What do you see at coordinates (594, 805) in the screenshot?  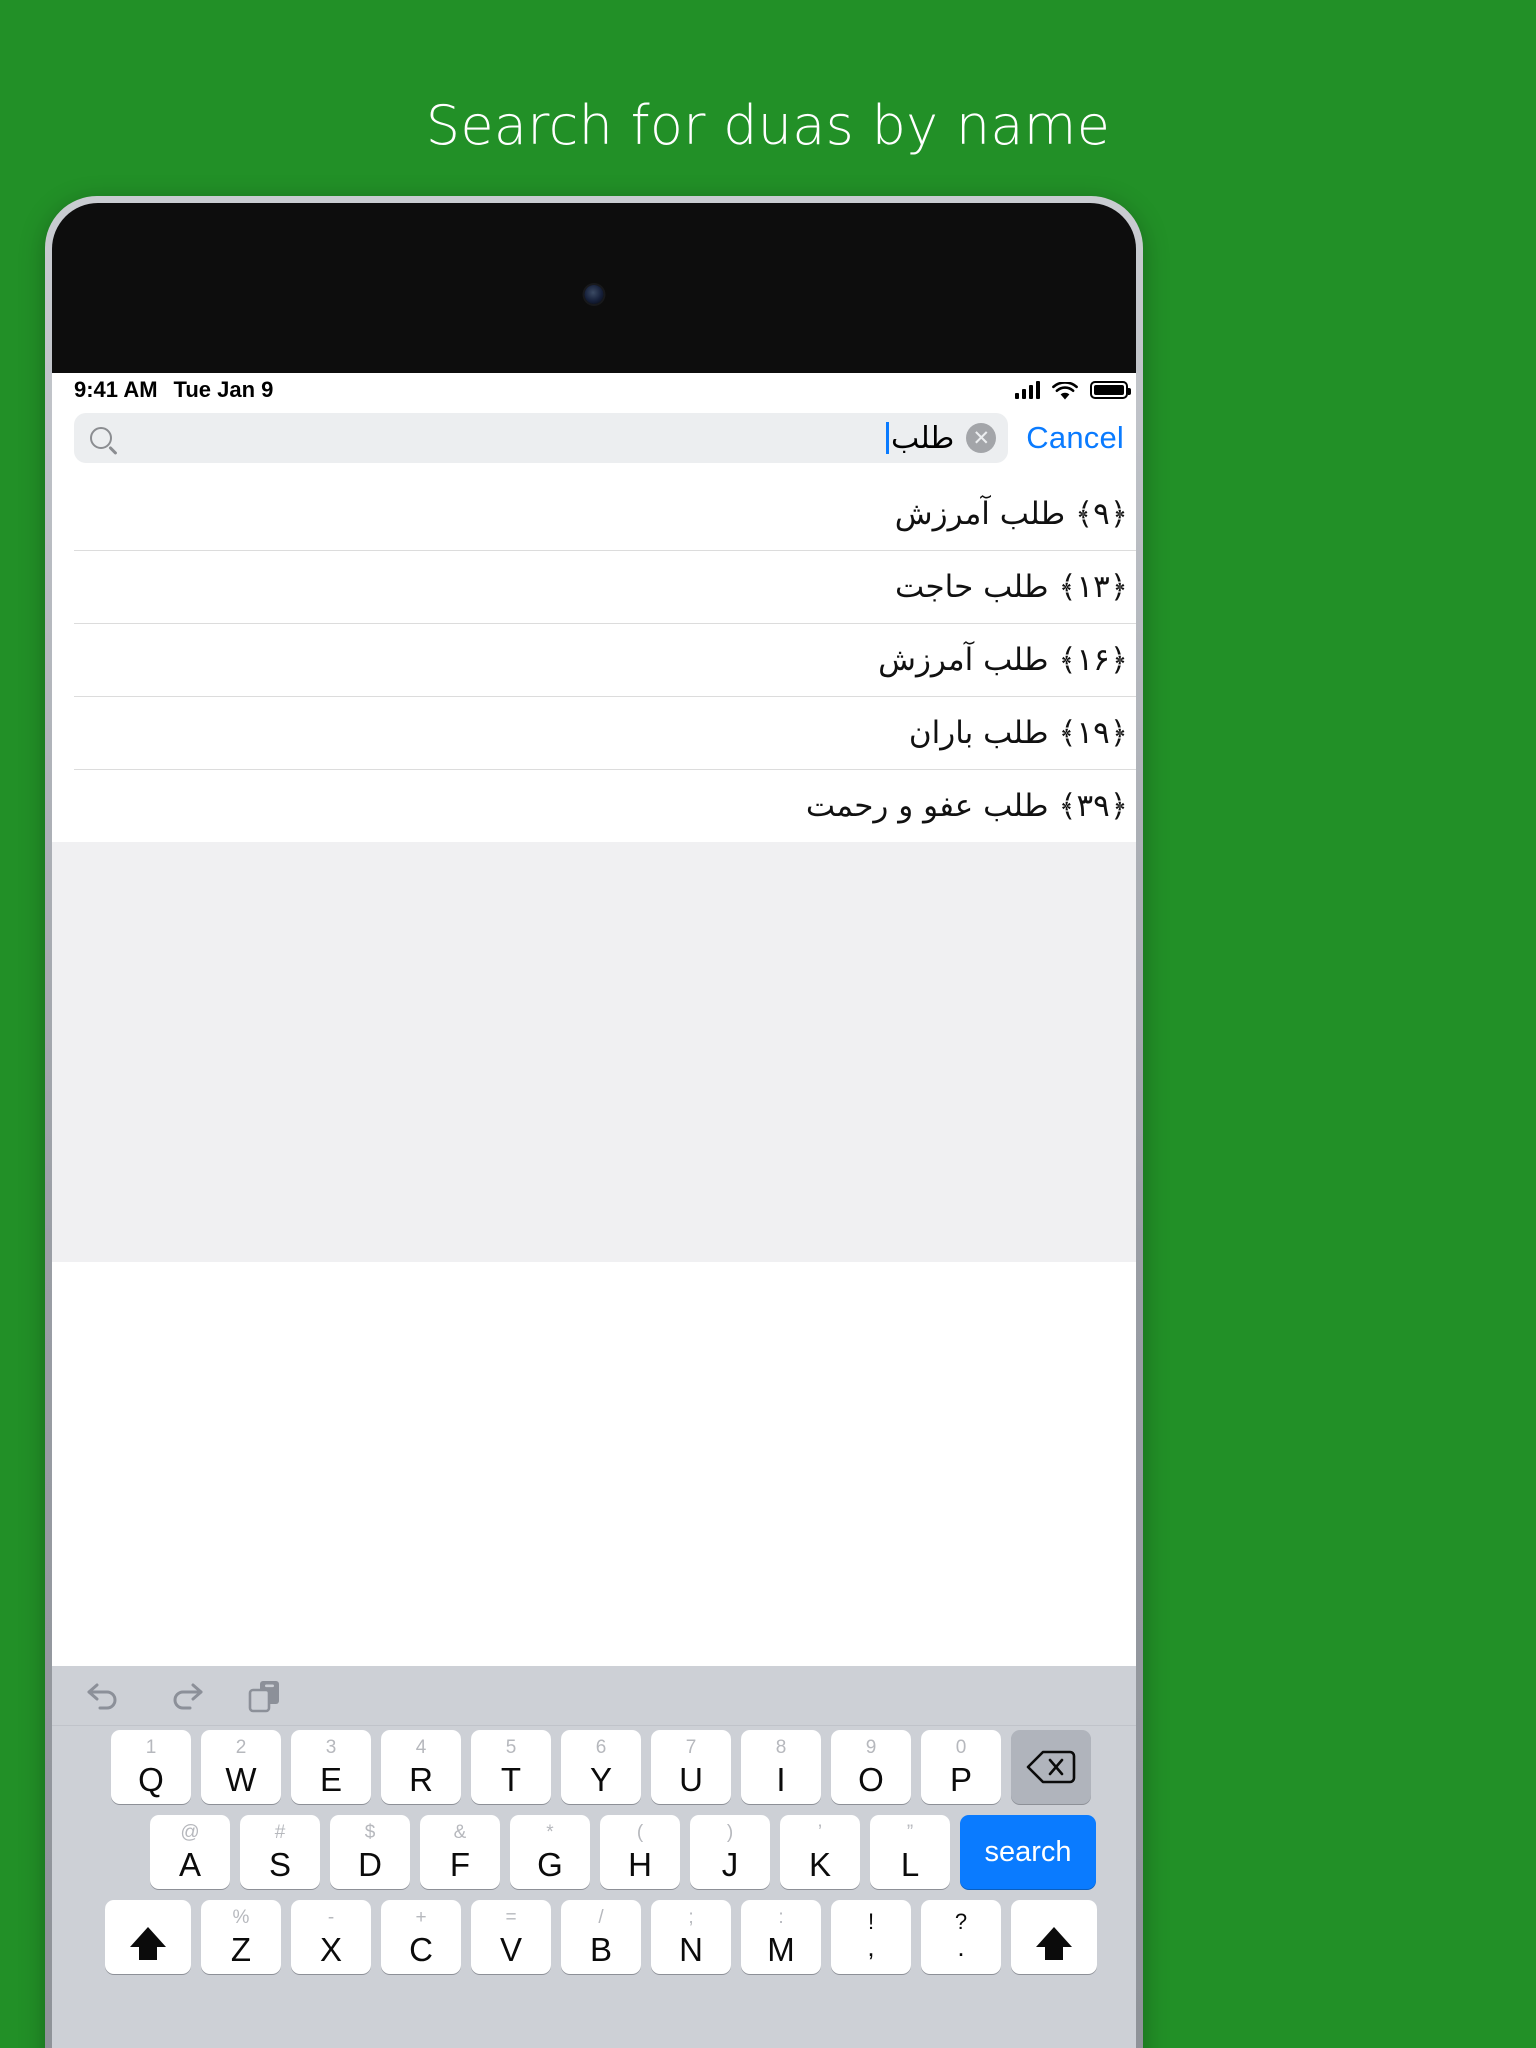 I see `table-row: ﴿۳۹﴾ طلب عفو و رحمت` at bounding box center [594, 805].